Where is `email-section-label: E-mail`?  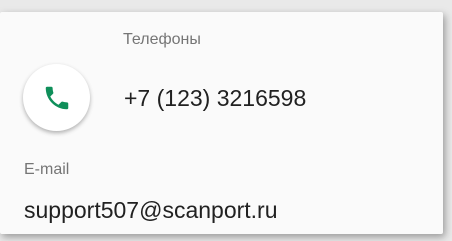
email-section-label: E-mail is located at coordinates (47, 169).